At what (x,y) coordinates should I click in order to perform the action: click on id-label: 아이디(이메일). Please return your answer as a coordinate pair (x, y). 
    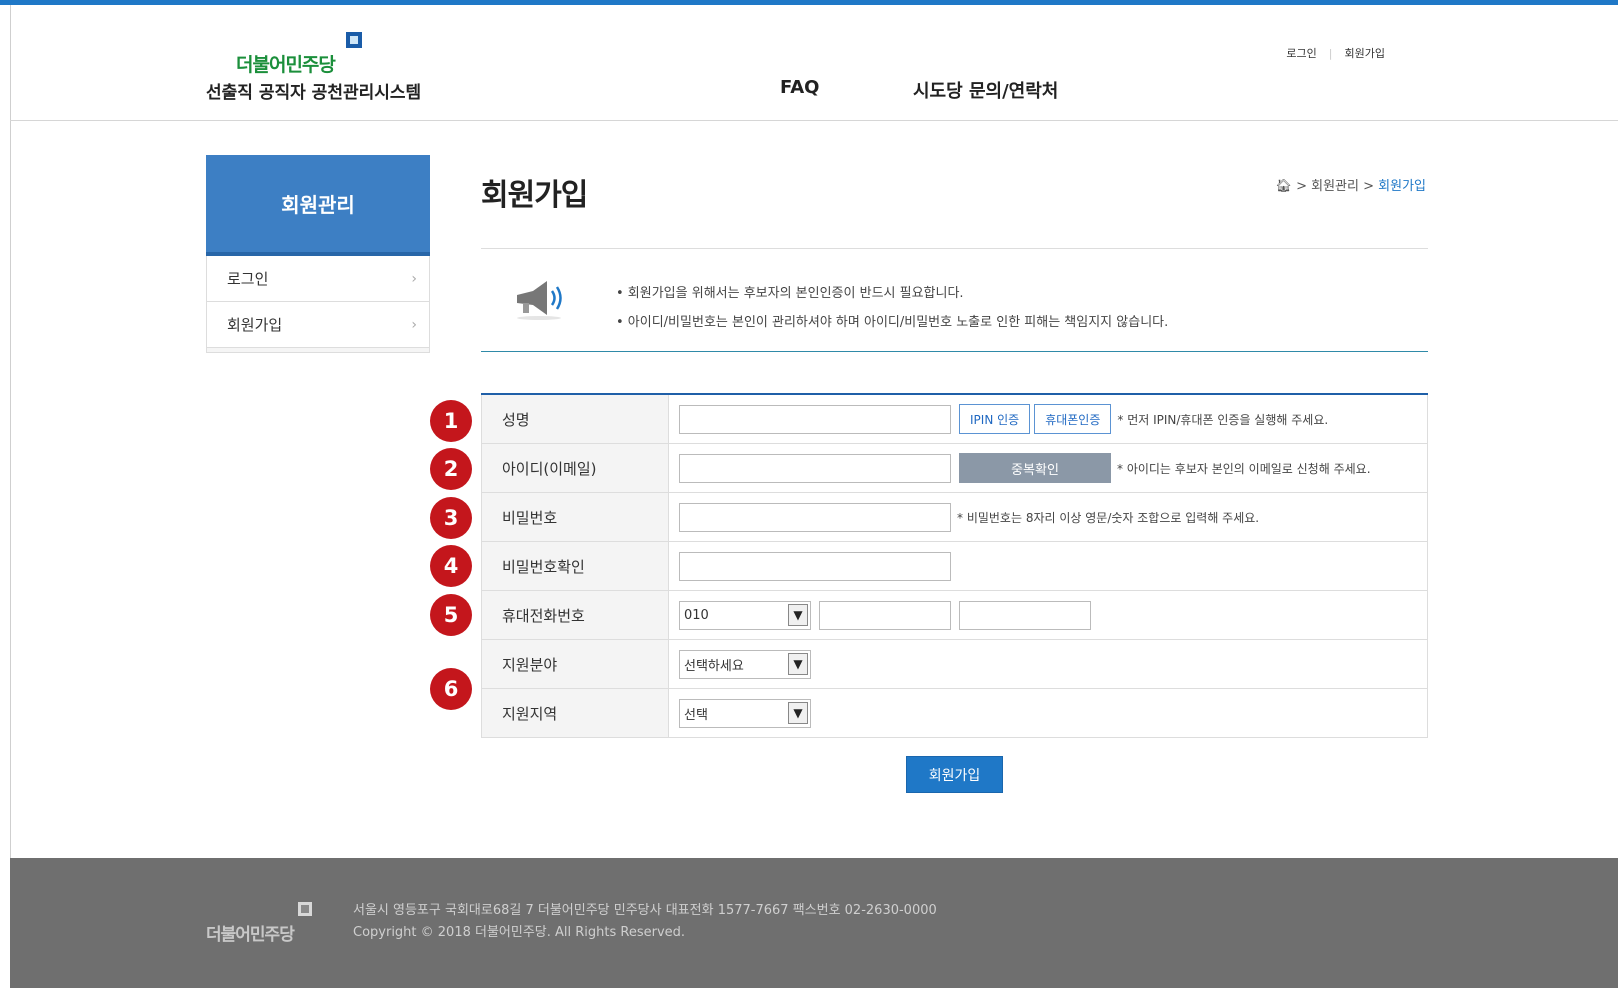
    Looking at the image, I should click on (575, 468).